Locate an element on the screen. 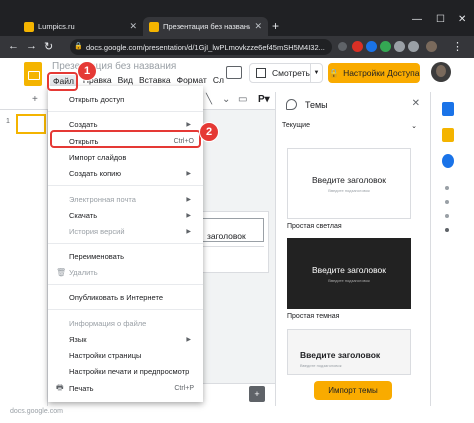 The image size is (474, 423). theme-card-simple-light: Введите заголовок Введите подзаголовок is located at coordinates (349, 183).